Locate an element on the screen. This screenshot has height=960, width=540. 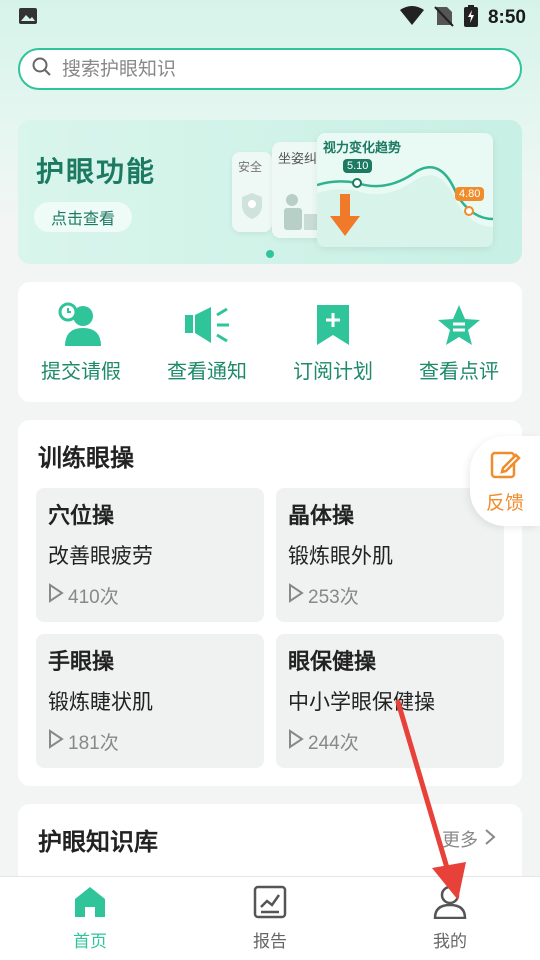
exercise-card: 眼保健操 中小学眼保健操 244次 is located at coordinates (390, 701).